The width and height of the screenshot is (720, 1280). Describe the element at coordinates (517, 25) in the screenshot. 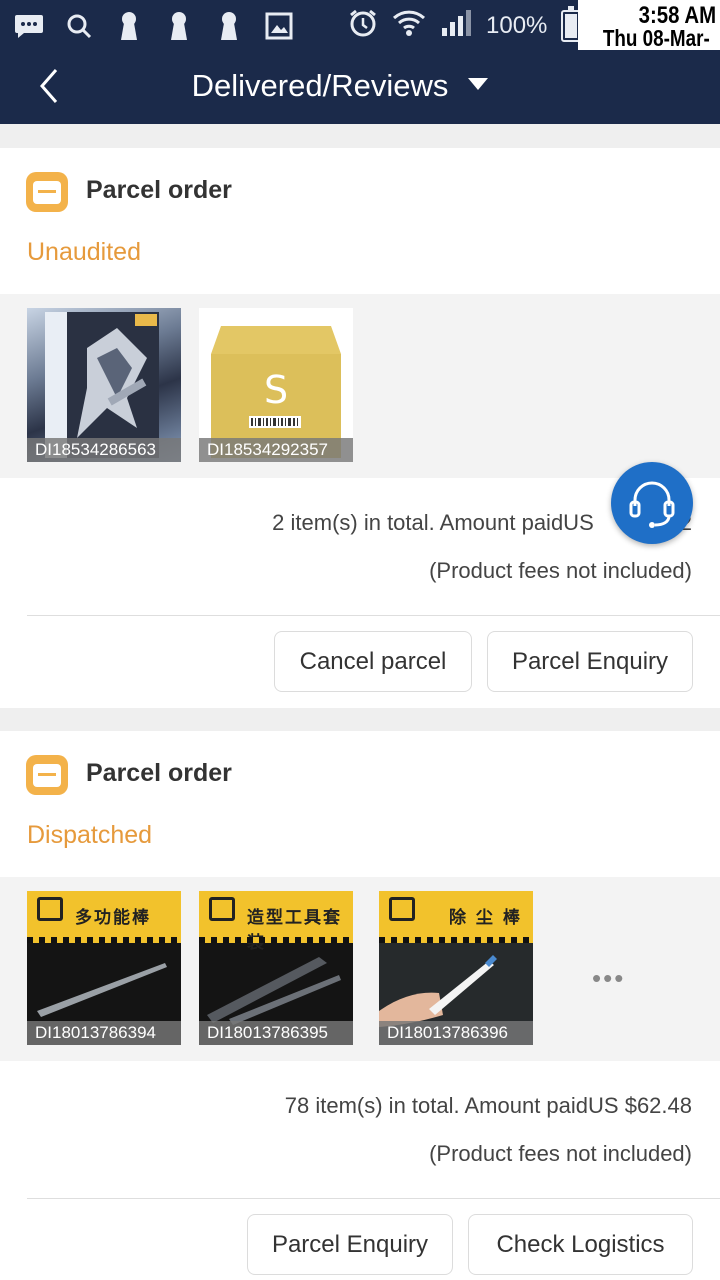

I see `battery-percent: 100%` at that location.